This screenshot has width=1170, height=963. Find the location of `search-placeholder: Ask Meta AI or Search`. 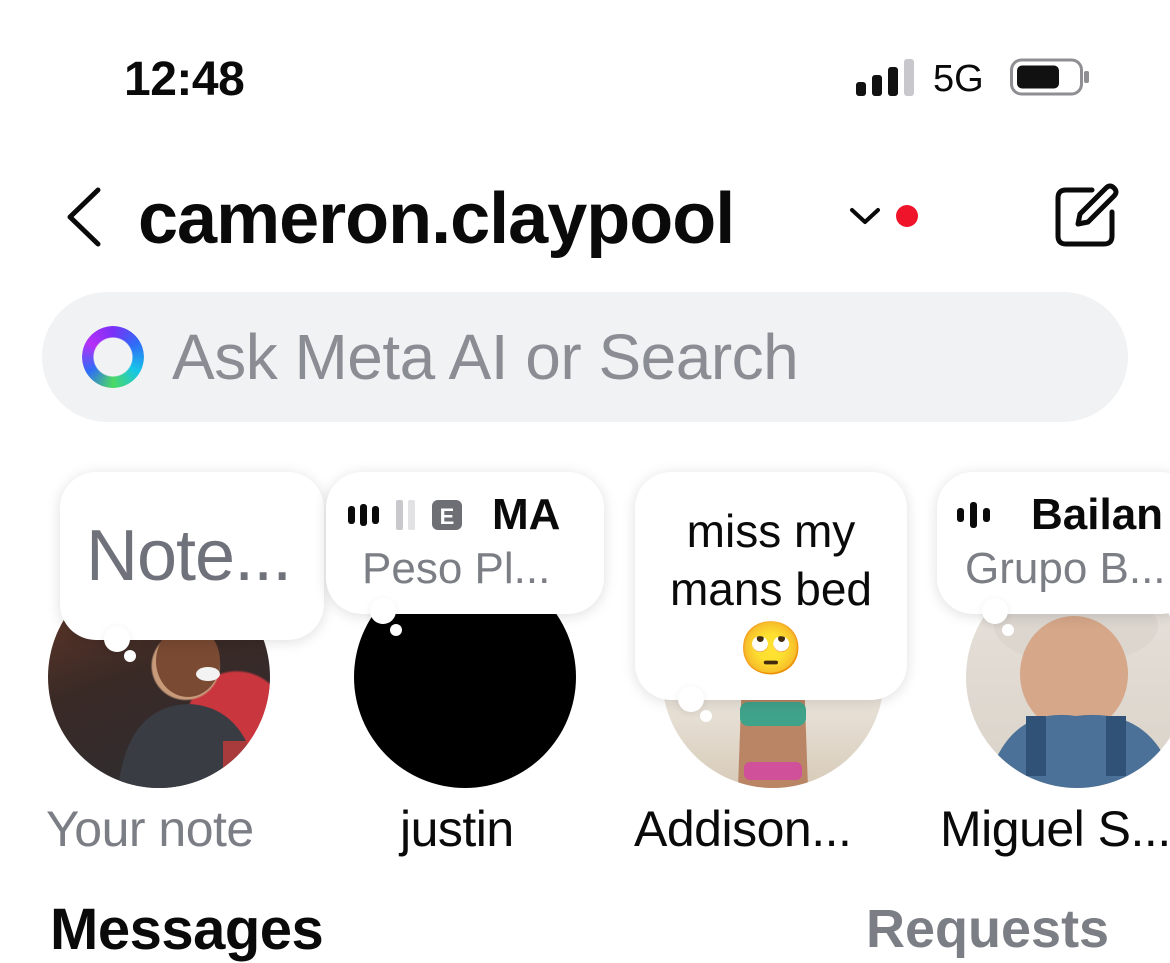

search-placeholder: Ask Meta AI or Search is located at coordinates (485, 357).